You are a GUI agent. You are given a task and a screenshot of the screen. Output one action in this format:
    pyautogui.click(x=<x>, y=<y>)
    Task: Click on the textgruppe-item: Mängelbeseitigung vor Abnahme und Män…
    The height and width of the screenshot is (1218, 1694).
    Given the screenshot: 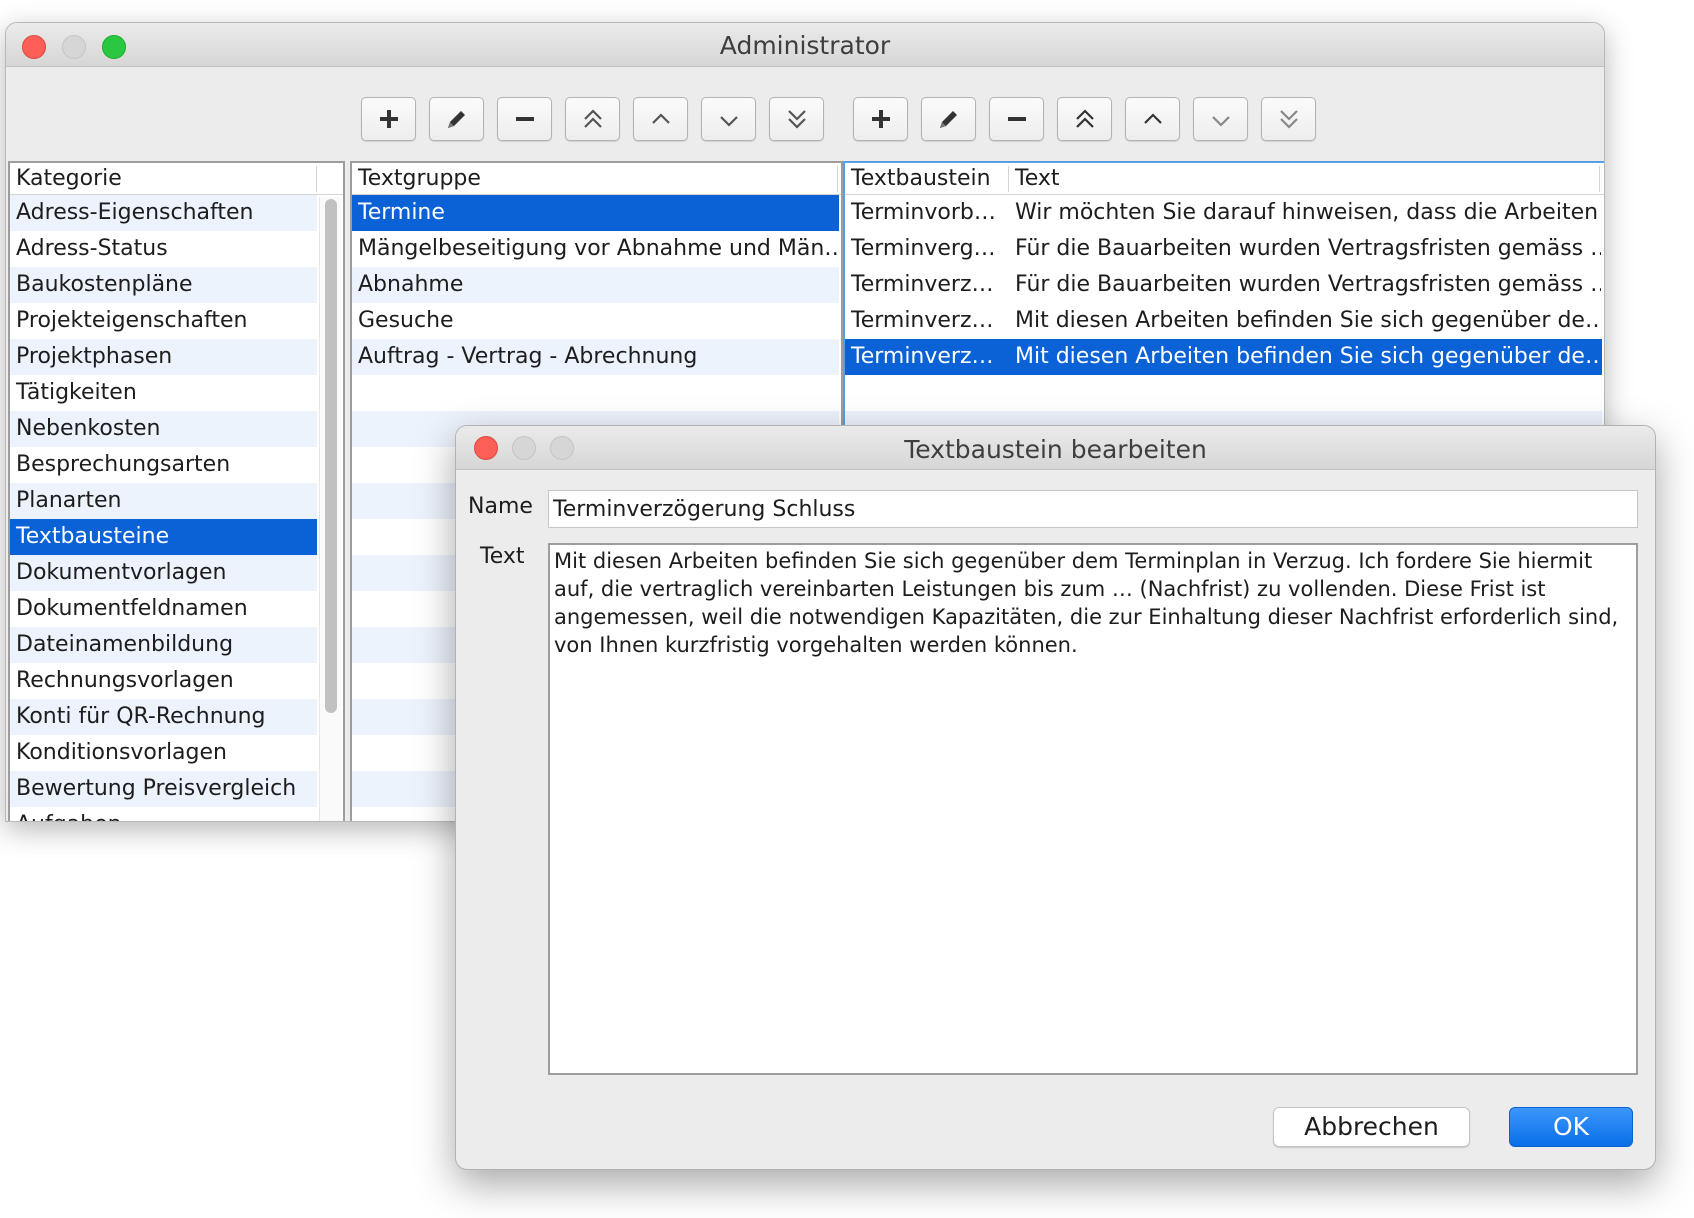 What is the action you would take?
    pyautogui.click(x=595, y=249)
    